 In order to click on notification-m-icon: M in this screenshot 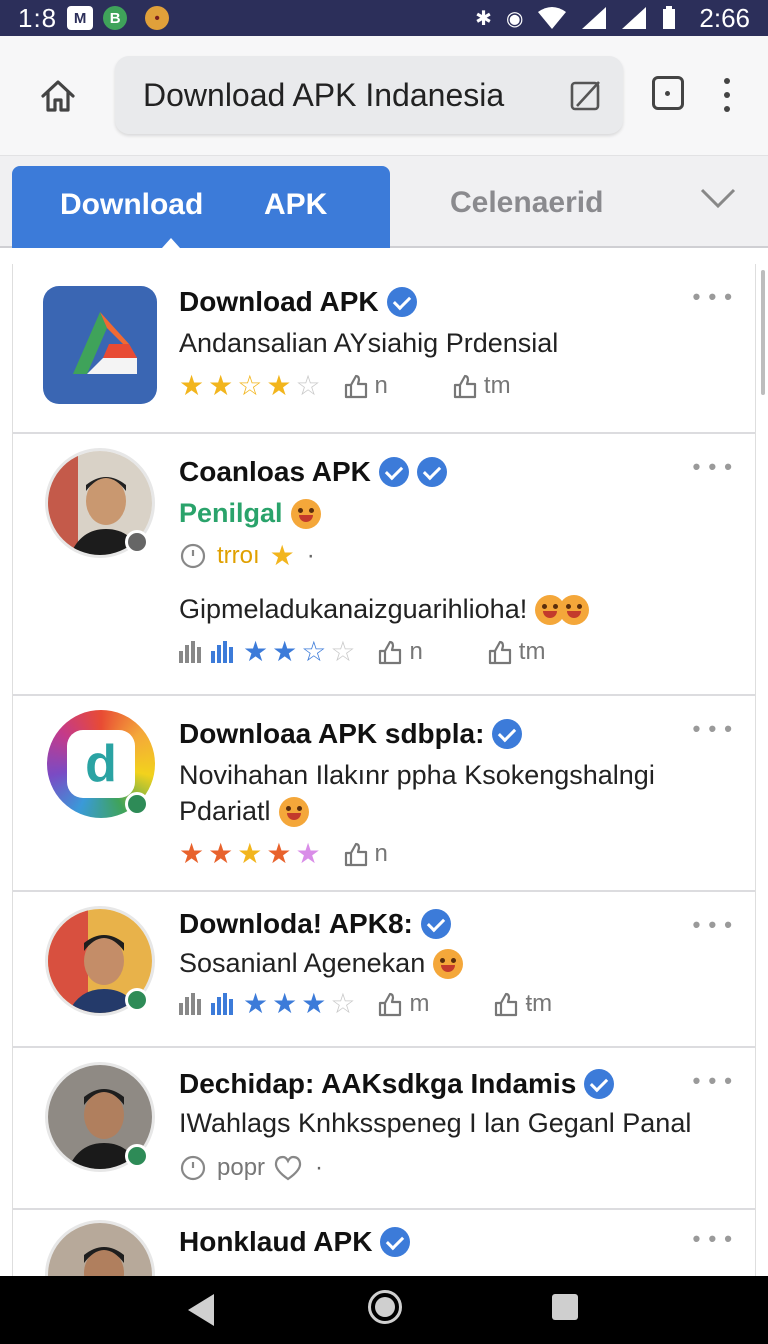, I will do `click(80, 18)`.